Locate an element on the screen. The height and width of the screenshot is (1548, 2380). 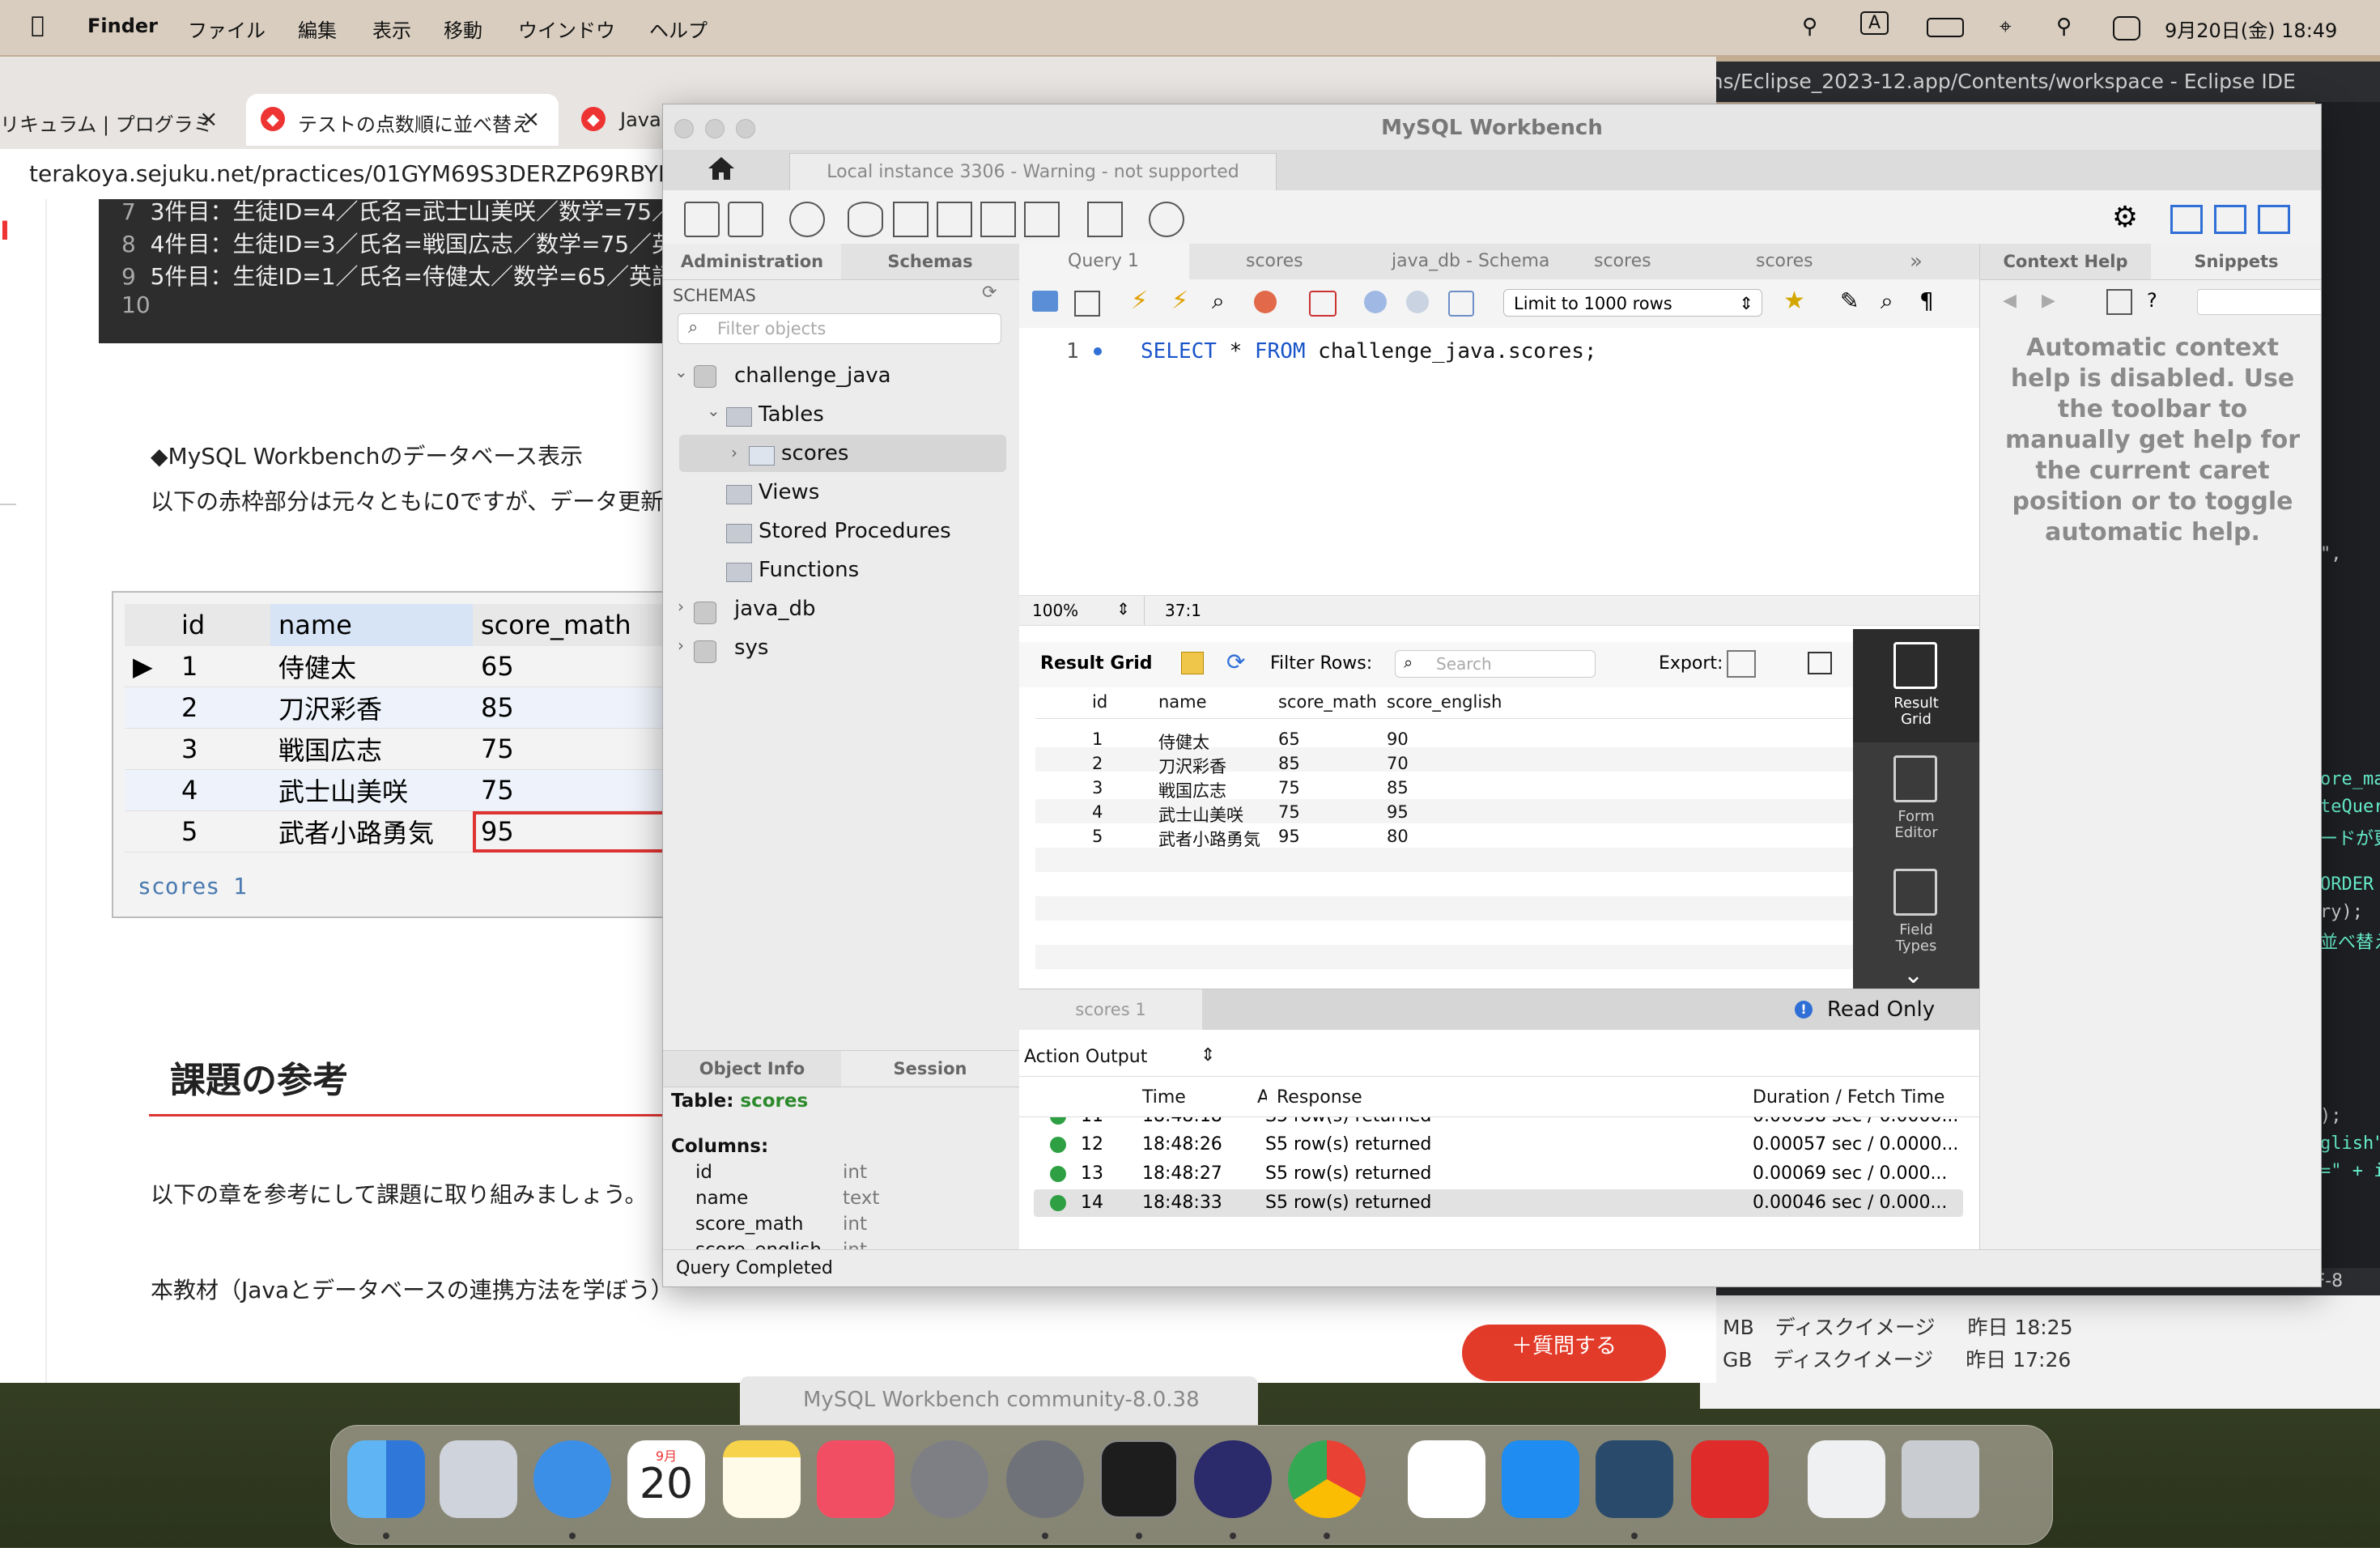
add-snippet-icon: ★ is located at coordinates (1799, 305).